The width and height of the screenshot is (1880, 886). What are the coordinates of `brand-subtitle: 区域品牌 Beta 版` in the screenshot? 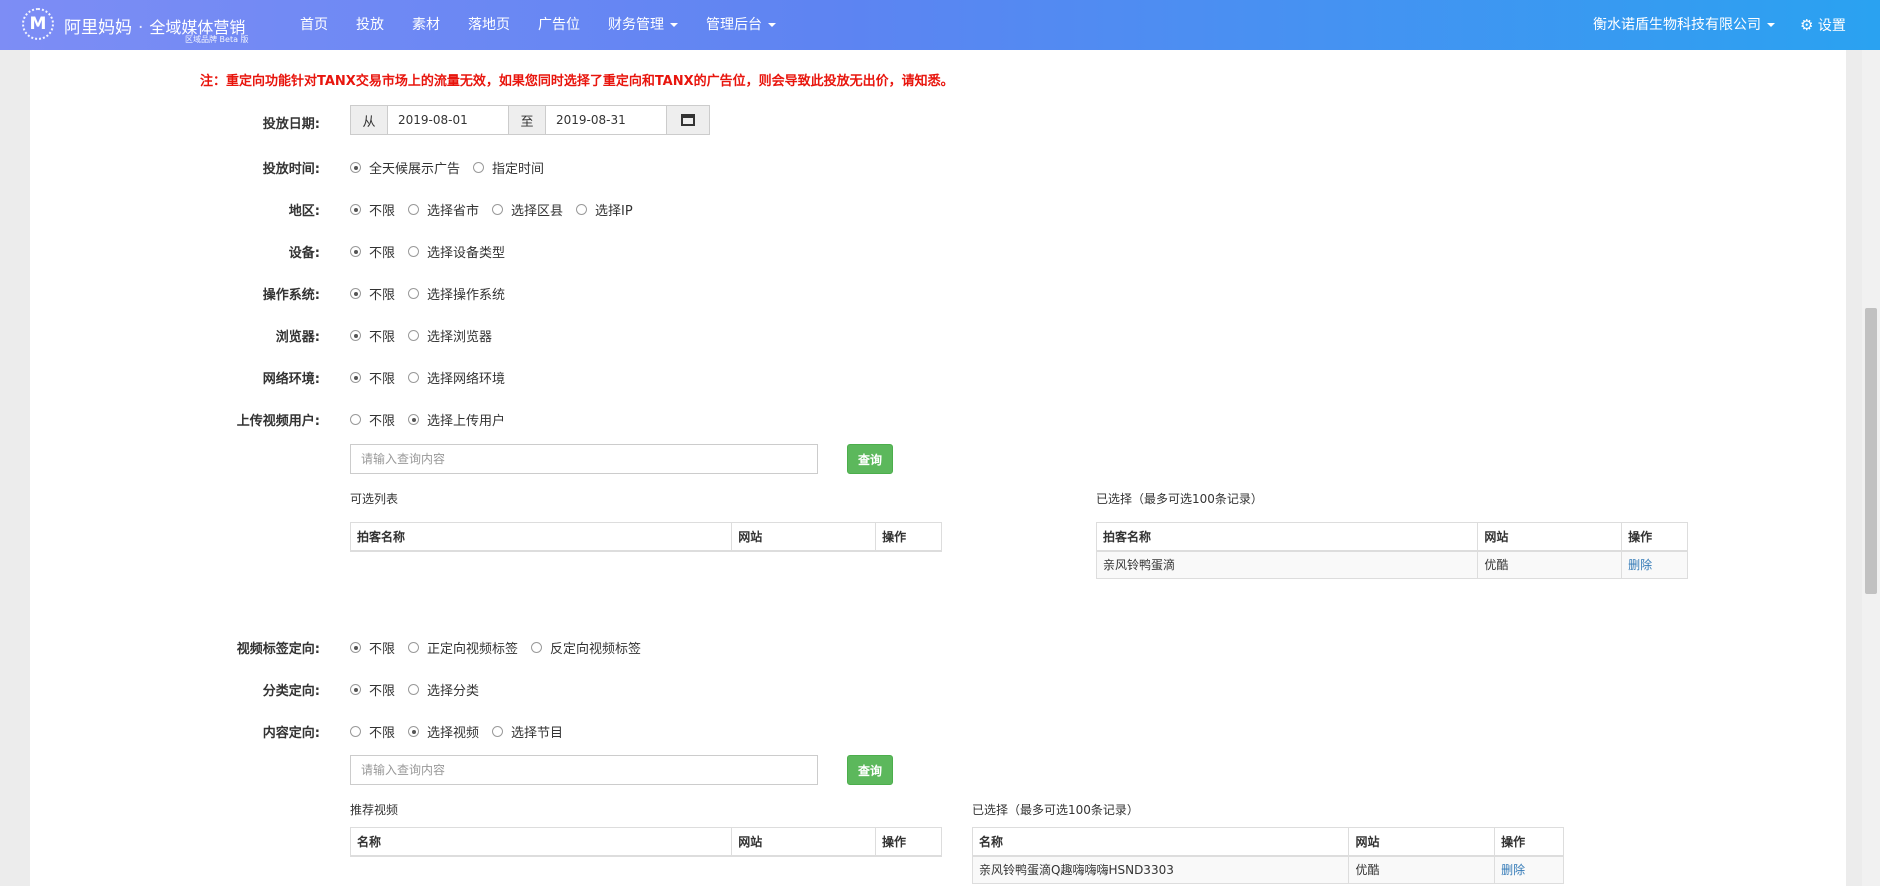 It's located at (217, 39).